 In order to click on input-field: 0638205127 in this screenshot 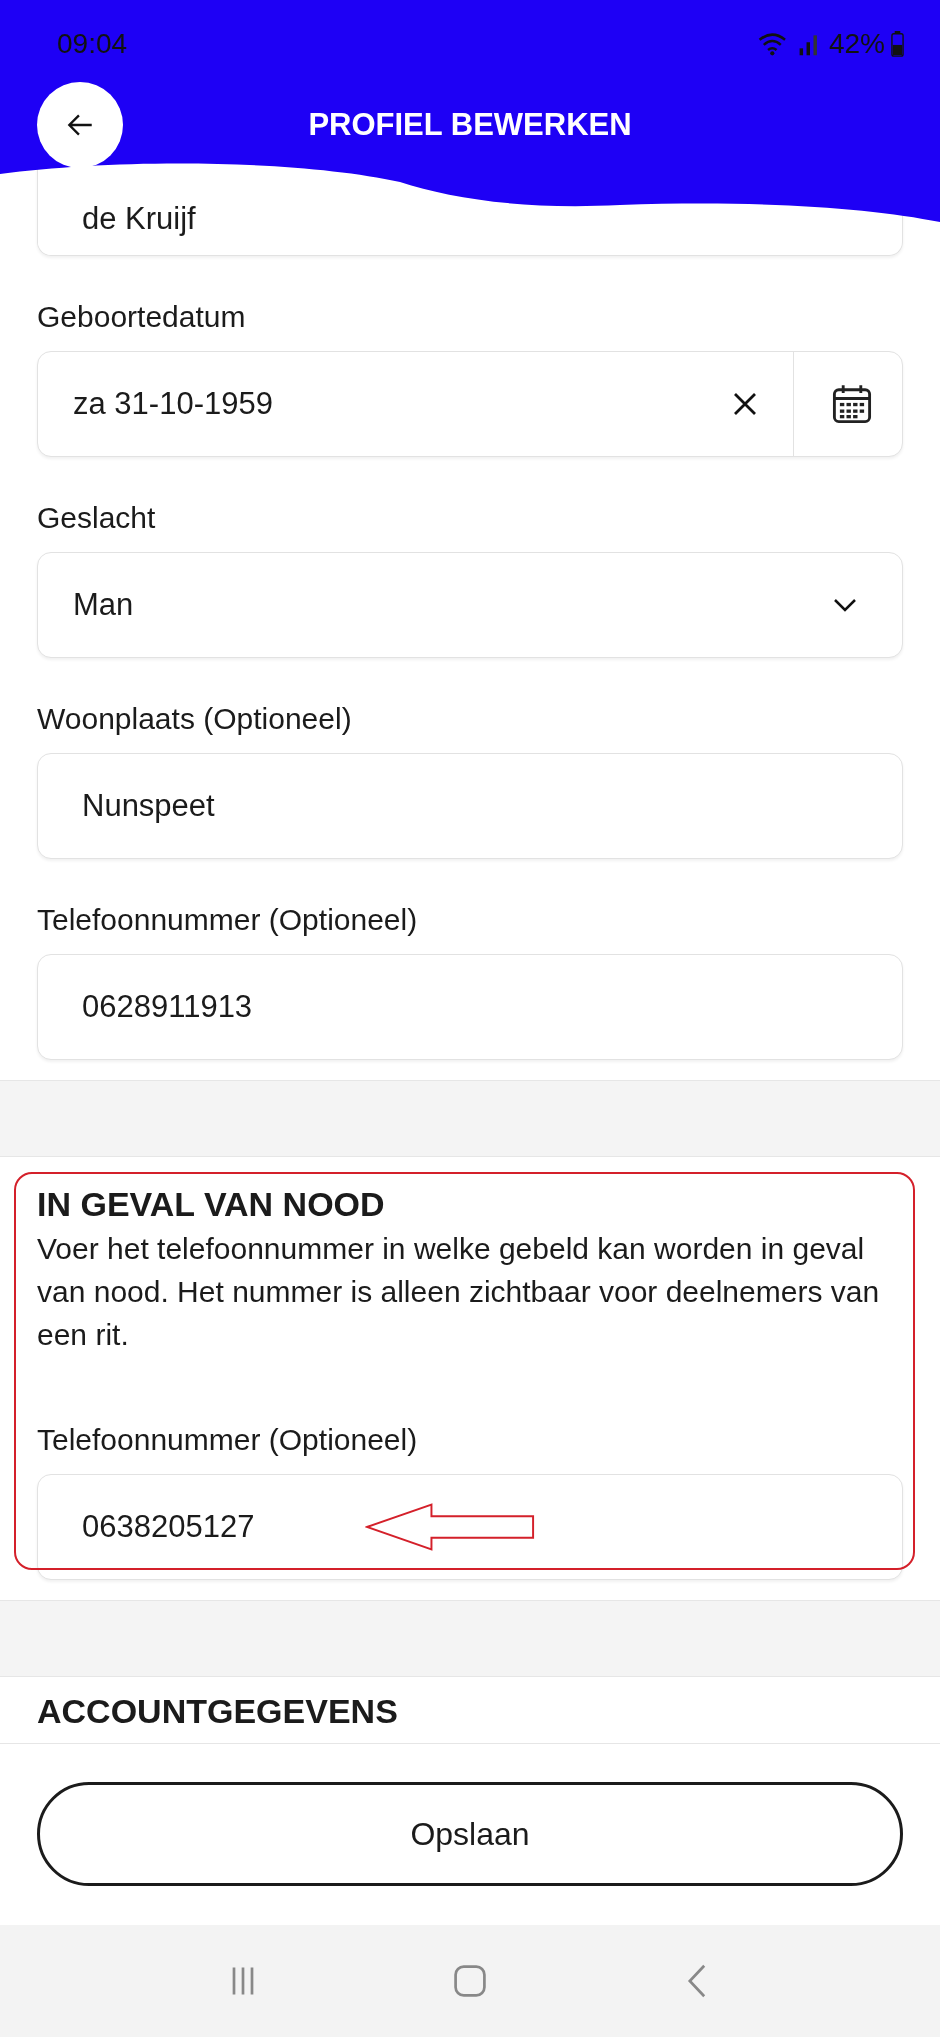, I will do `click(470, 1527)`.